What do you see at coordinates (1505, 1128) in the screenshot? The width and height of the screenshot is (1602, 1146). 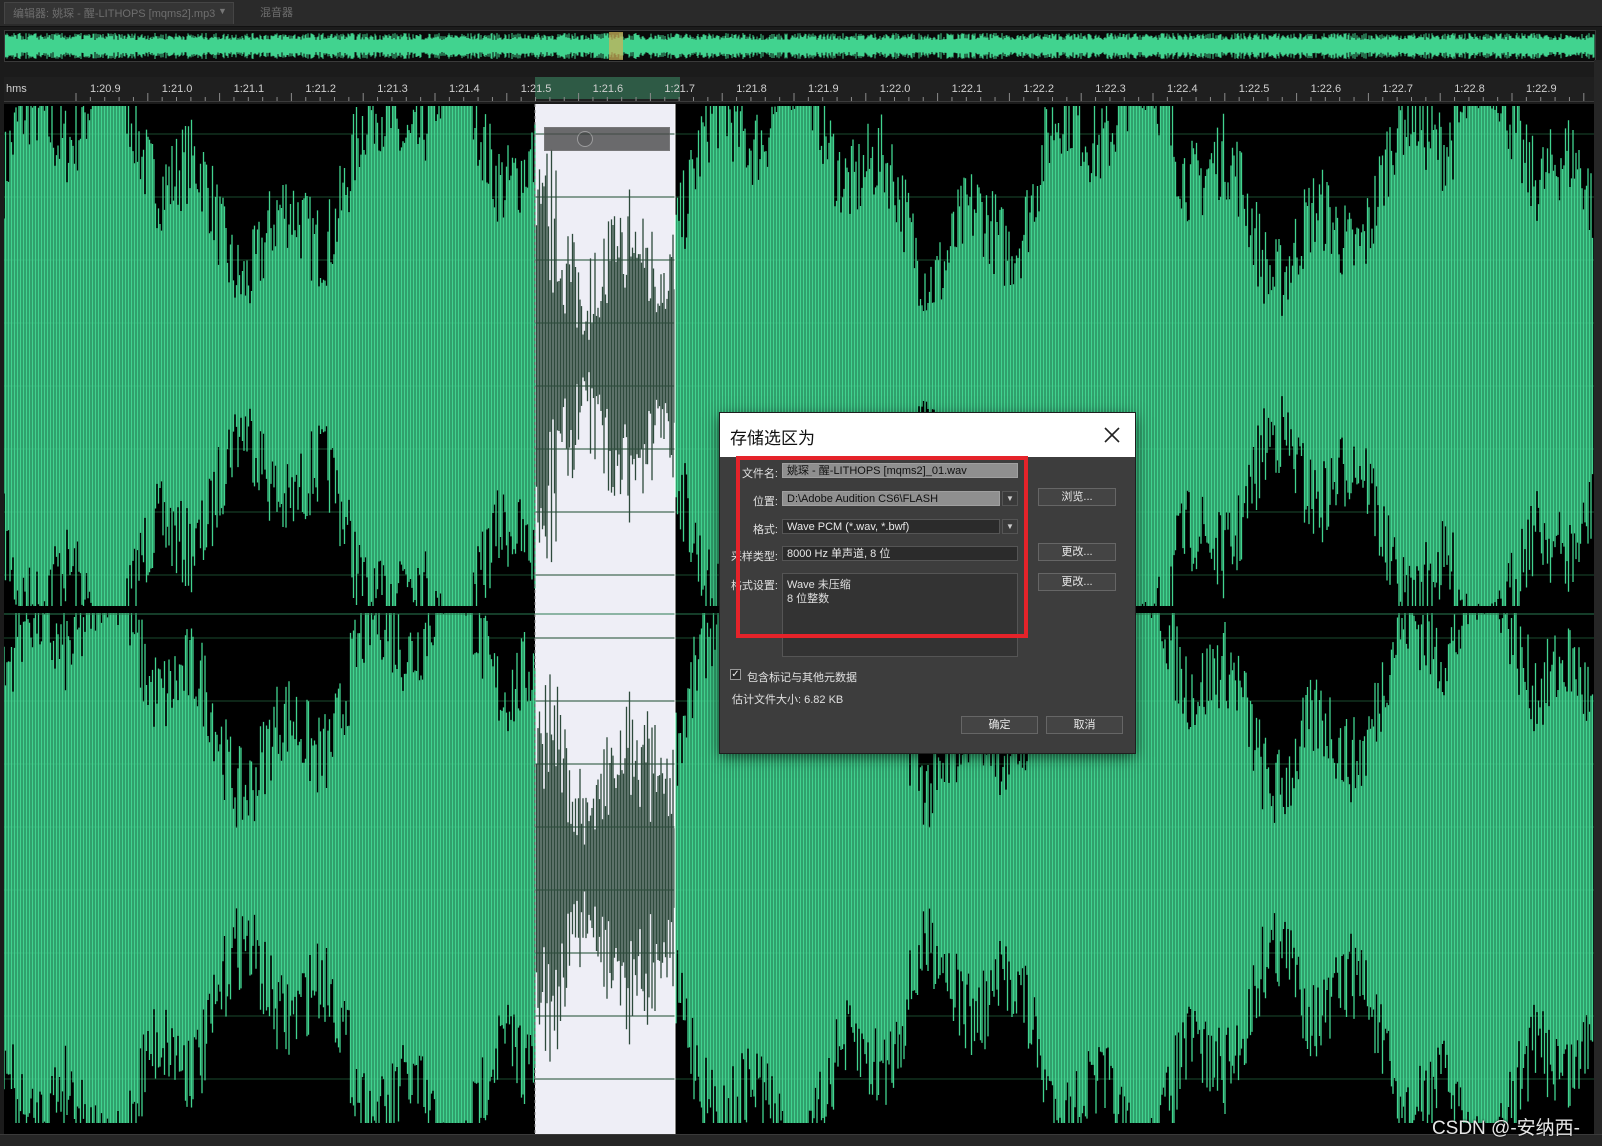 I see `watermark: CSDN @-安纳西-` at bounding box center [1505, 1128].